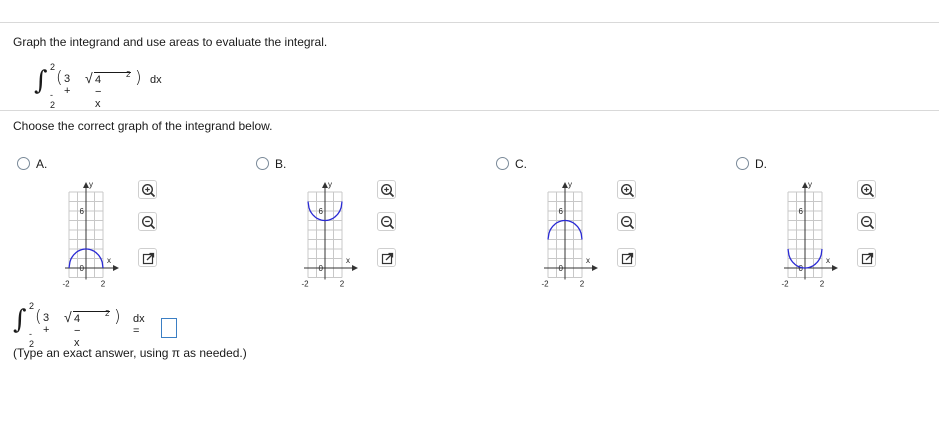 This screenshot has width=939, height=431. I want to click on option-a-label: A., so click(42, 164).